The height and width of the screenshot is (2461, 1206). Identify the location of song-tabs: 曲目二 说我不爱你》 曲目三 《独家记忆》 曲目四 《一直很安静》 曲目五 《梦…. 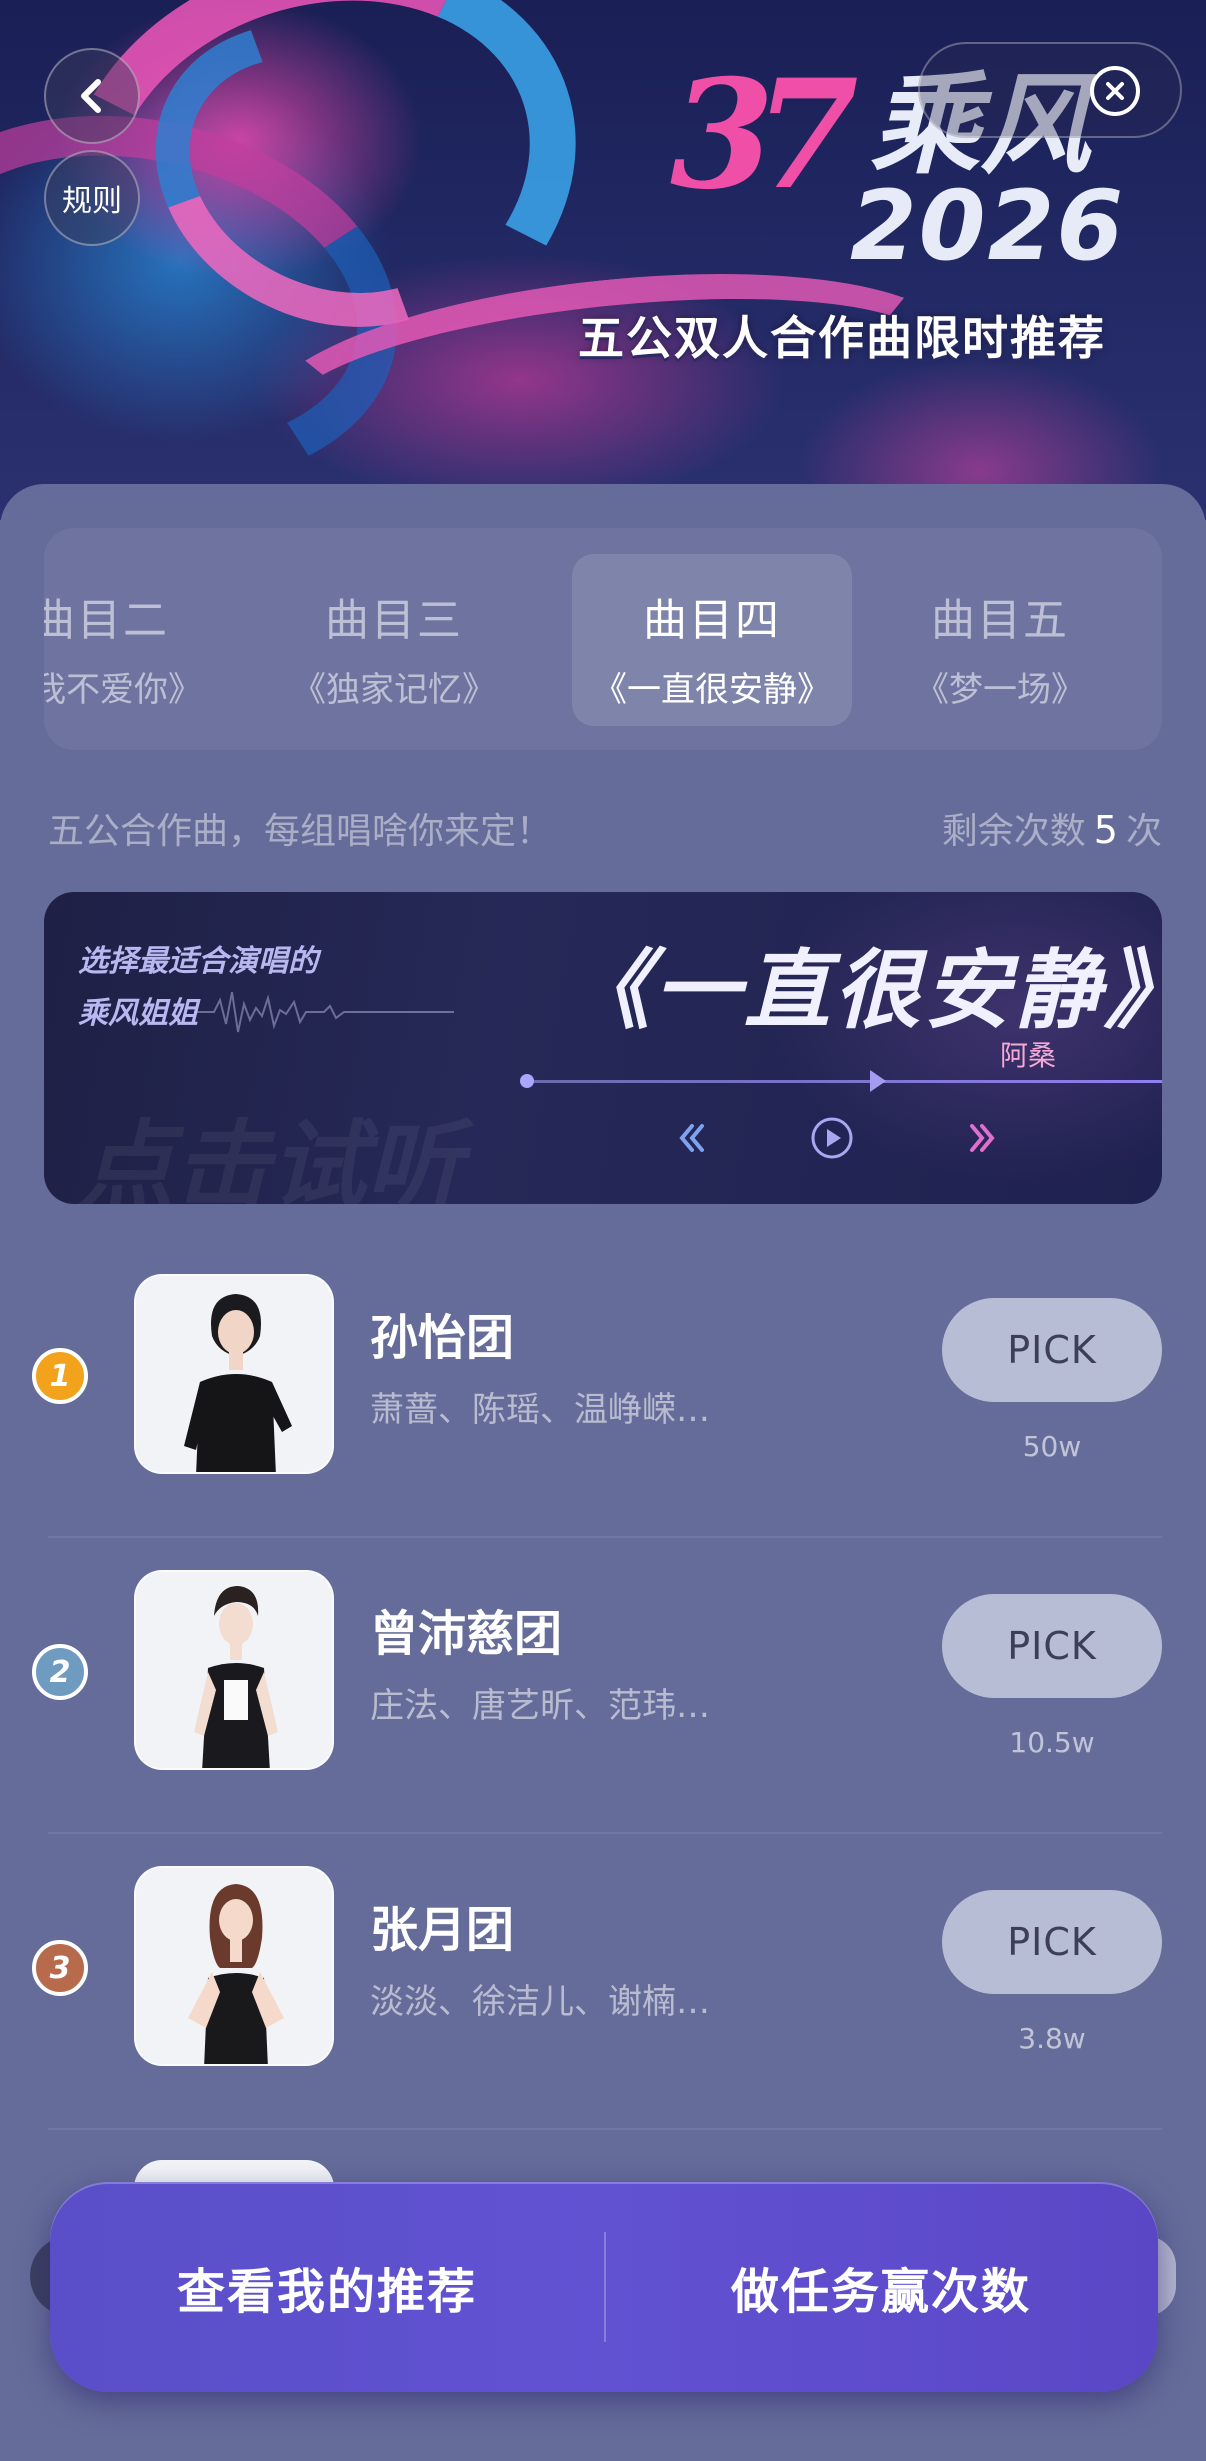
(603, 639).